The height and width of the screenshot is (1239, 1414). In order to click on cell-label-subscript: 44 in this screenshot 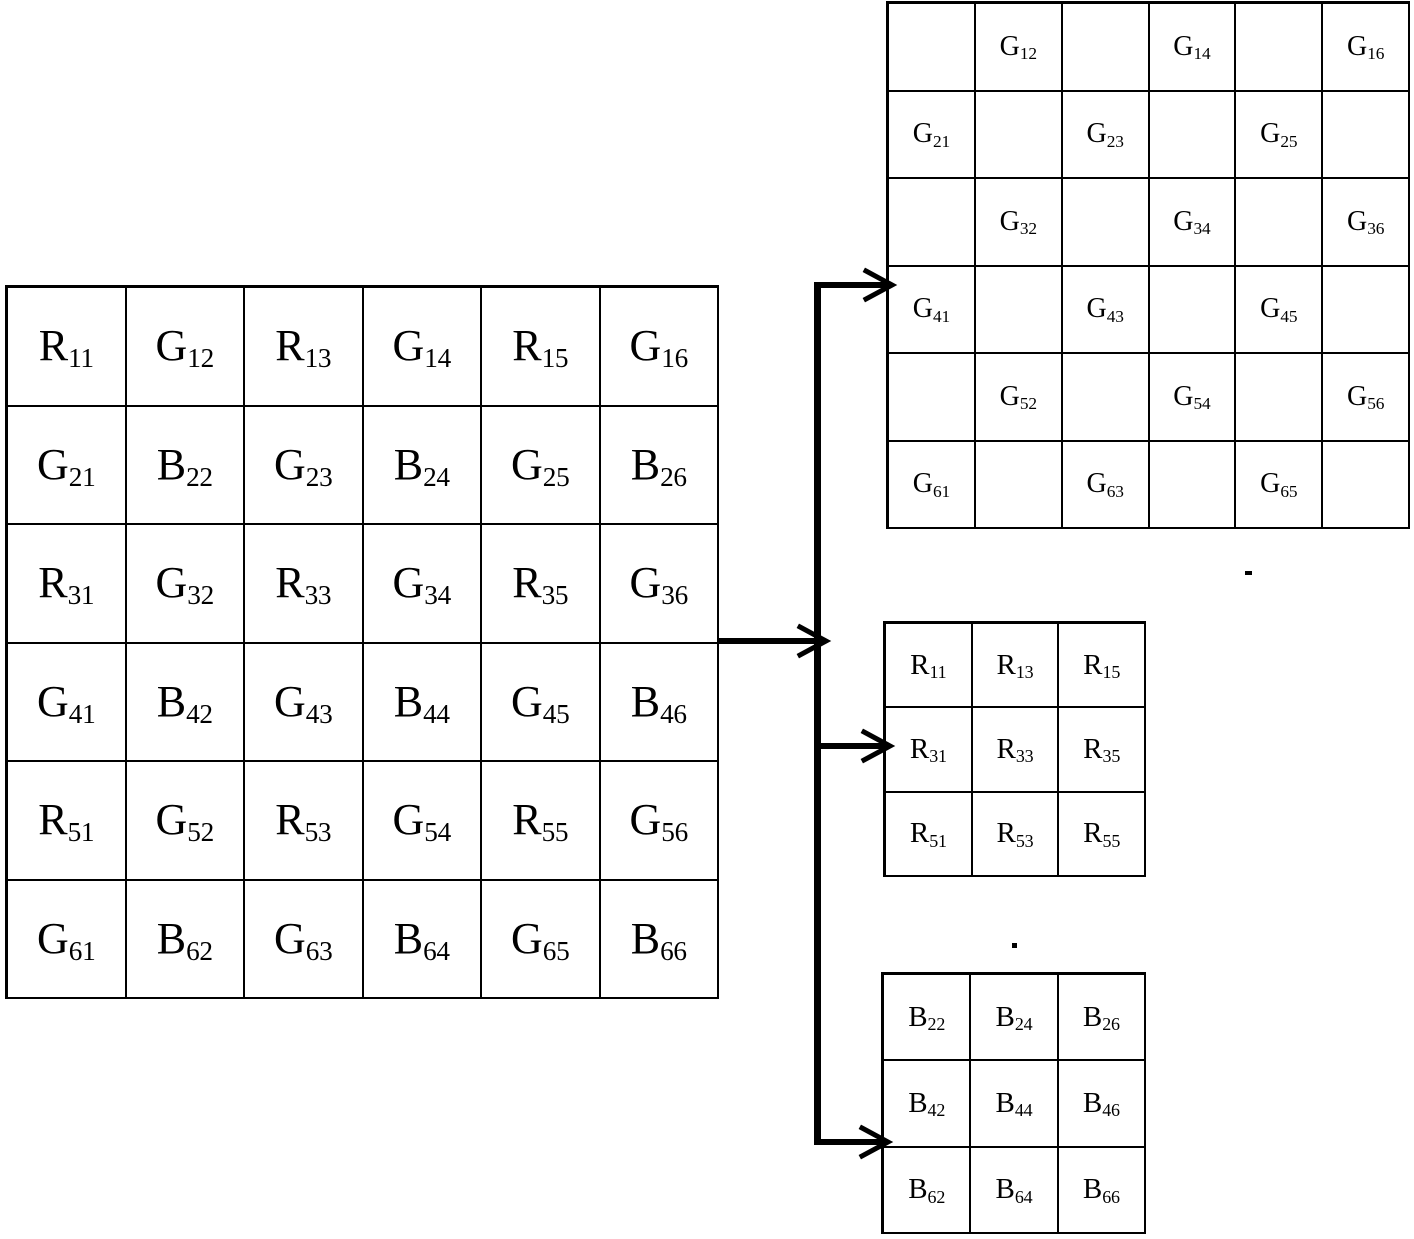, I will do `click(1023, 1110)`.